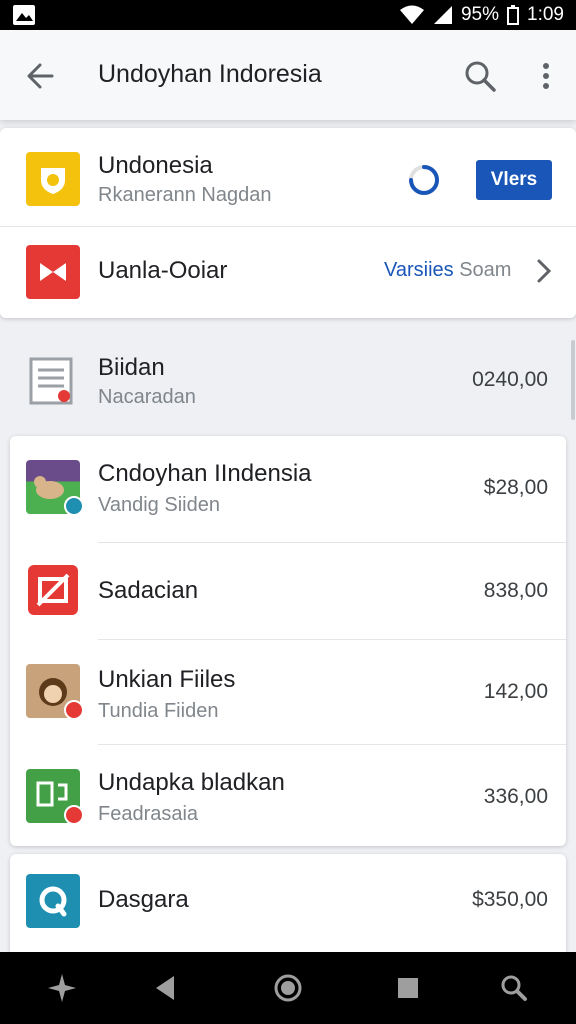 The image size is (576, 1024). I want to click on character-app-icon, so click(55, 692).